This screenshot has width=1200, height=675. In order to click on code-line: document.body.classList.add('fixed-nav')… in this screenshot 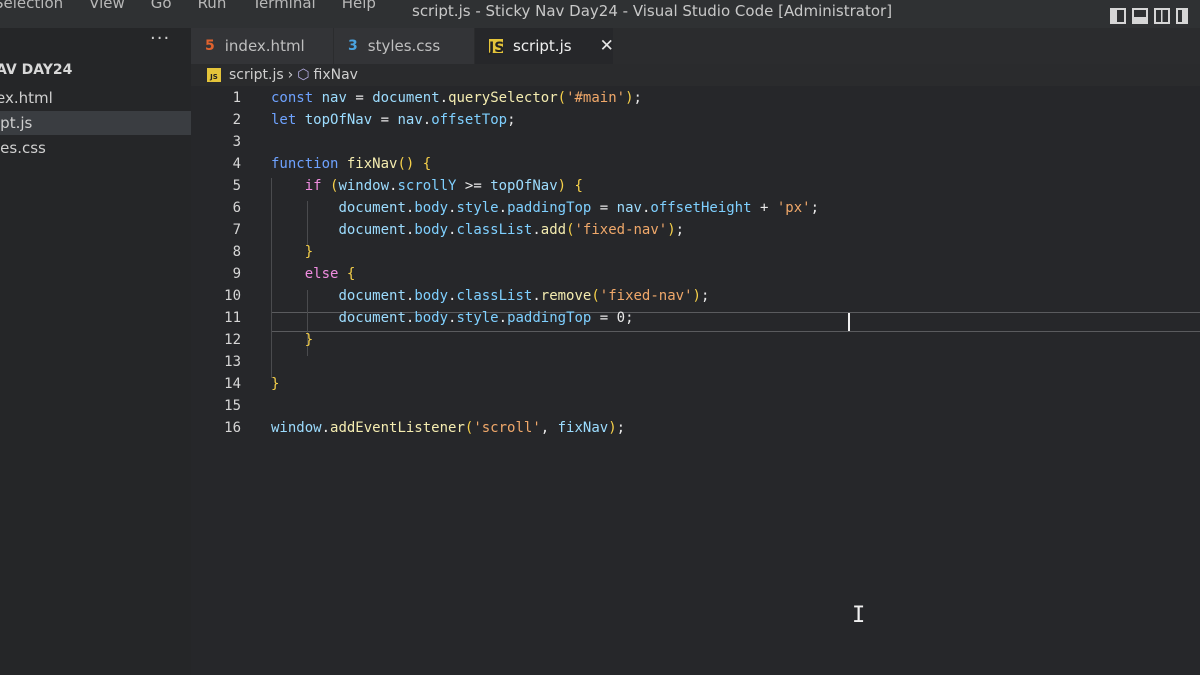, I will do `click(511, 230)`.